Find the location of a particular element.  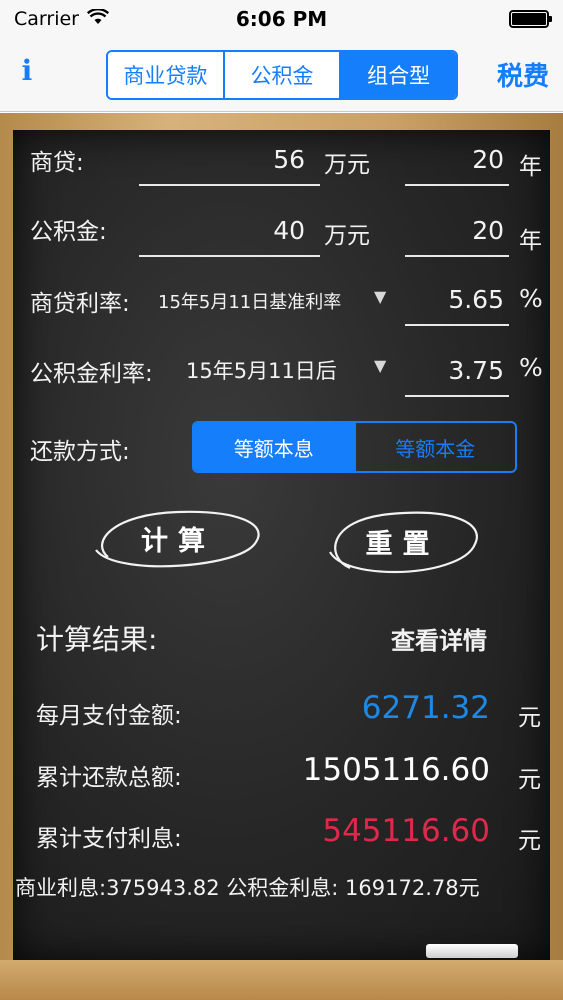

fund-rate-chevron-down-icon: ▼ is located at coordinates (380, 365).